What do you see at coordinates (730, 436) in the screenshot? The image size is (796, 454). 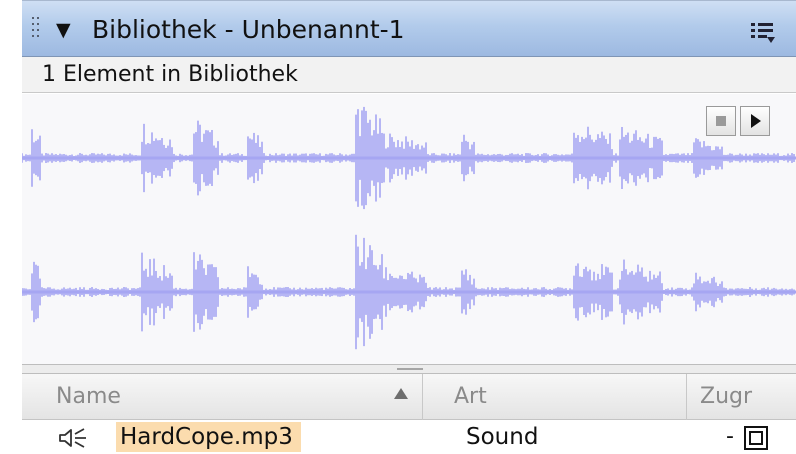 I see `item-access-value: -` at bounding box center [730, 436].